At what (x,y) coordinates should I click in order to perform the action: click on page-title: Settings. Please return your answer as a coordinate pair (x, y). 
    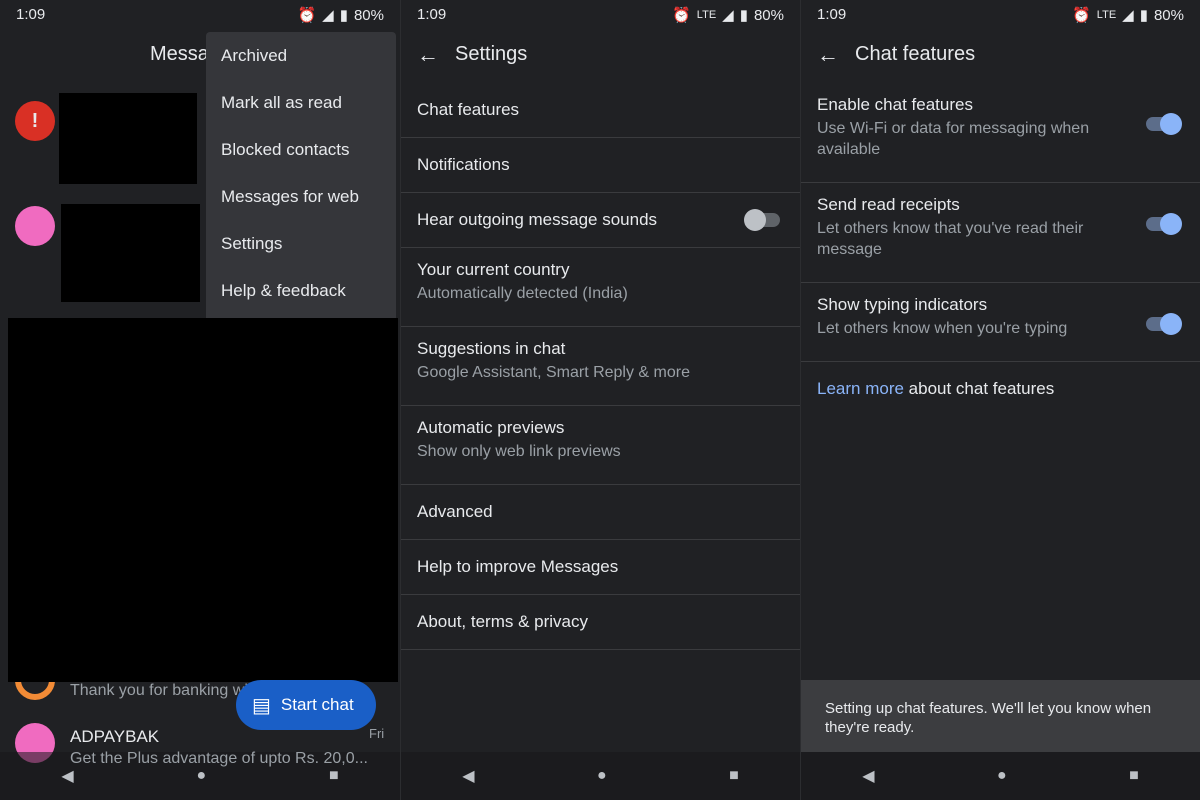
    Looking at the image, I should click on (491, 54).